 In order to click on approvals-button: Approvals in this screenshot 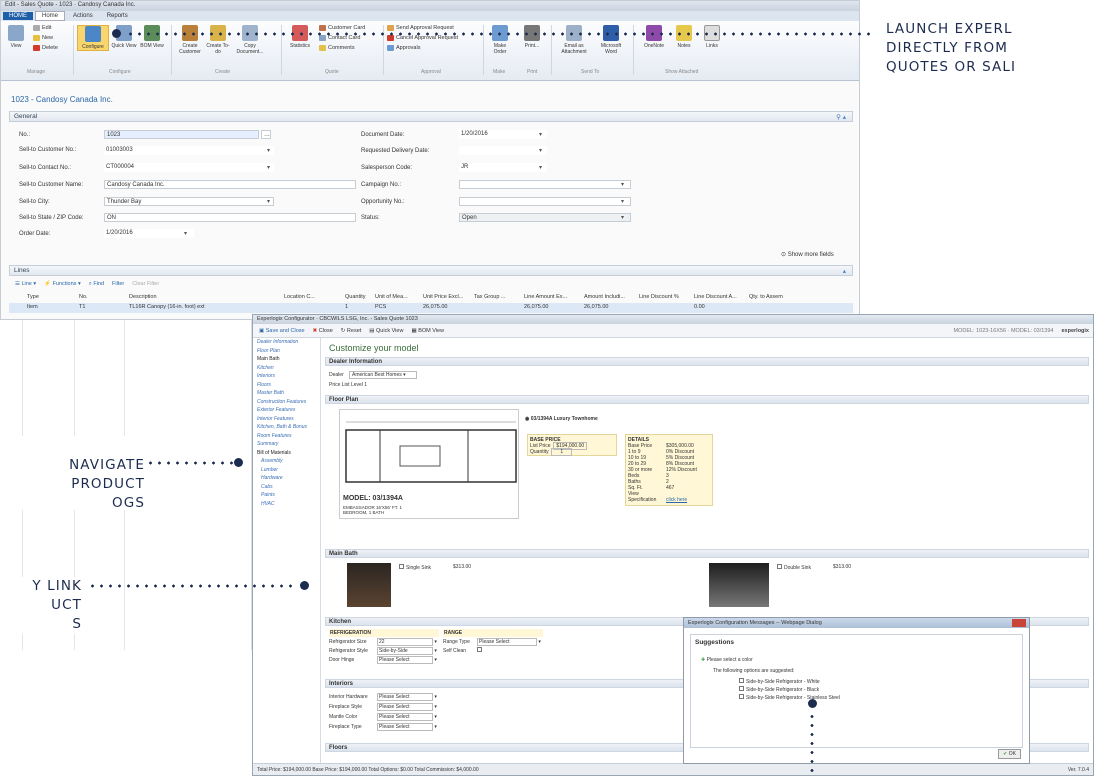, I will do `click(403, 48)`.